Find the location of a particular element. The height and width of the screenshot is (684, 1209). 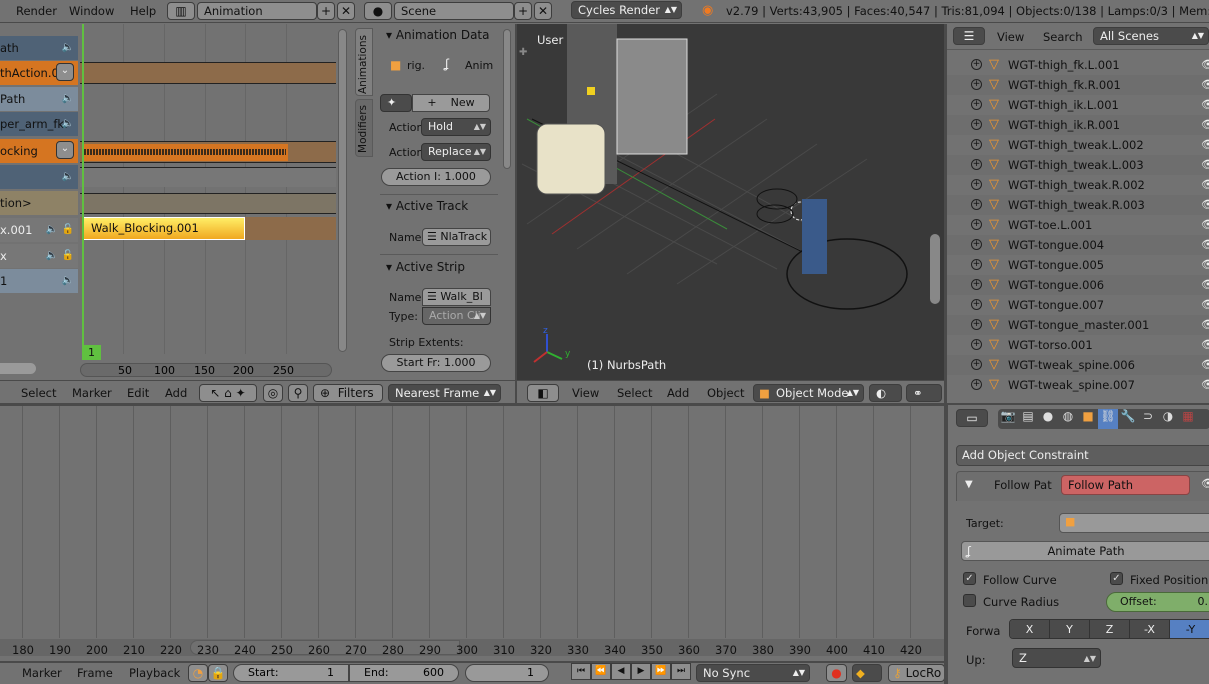

scene-icon: ● is located at coordinates (378, 11).